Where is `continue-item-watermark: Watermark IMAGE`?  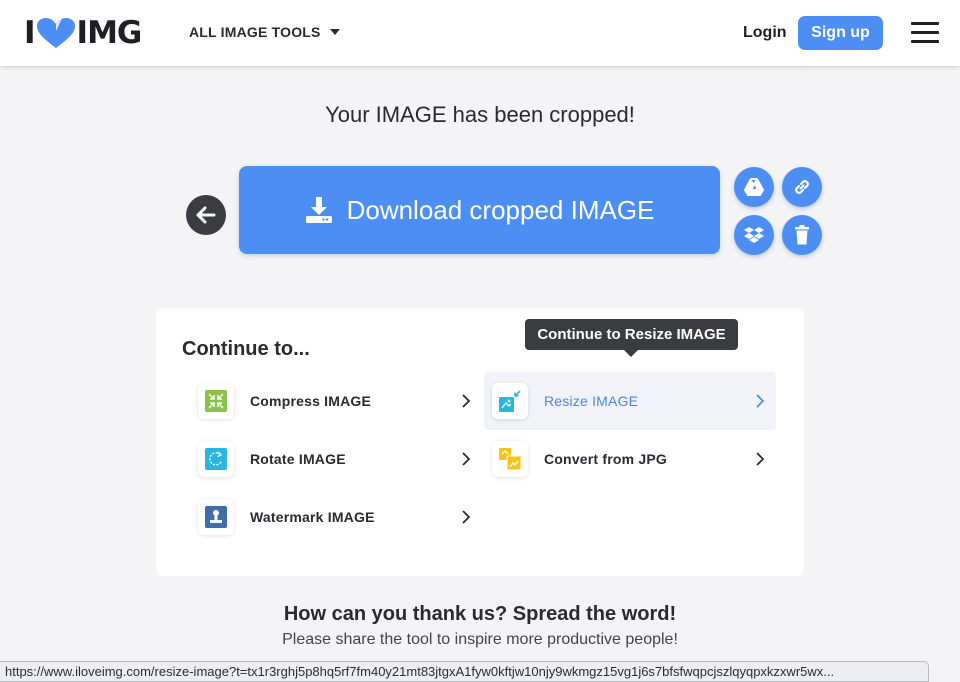 continue-item-watermark: Watermark IMAGE is located at coordinates (336, 517).